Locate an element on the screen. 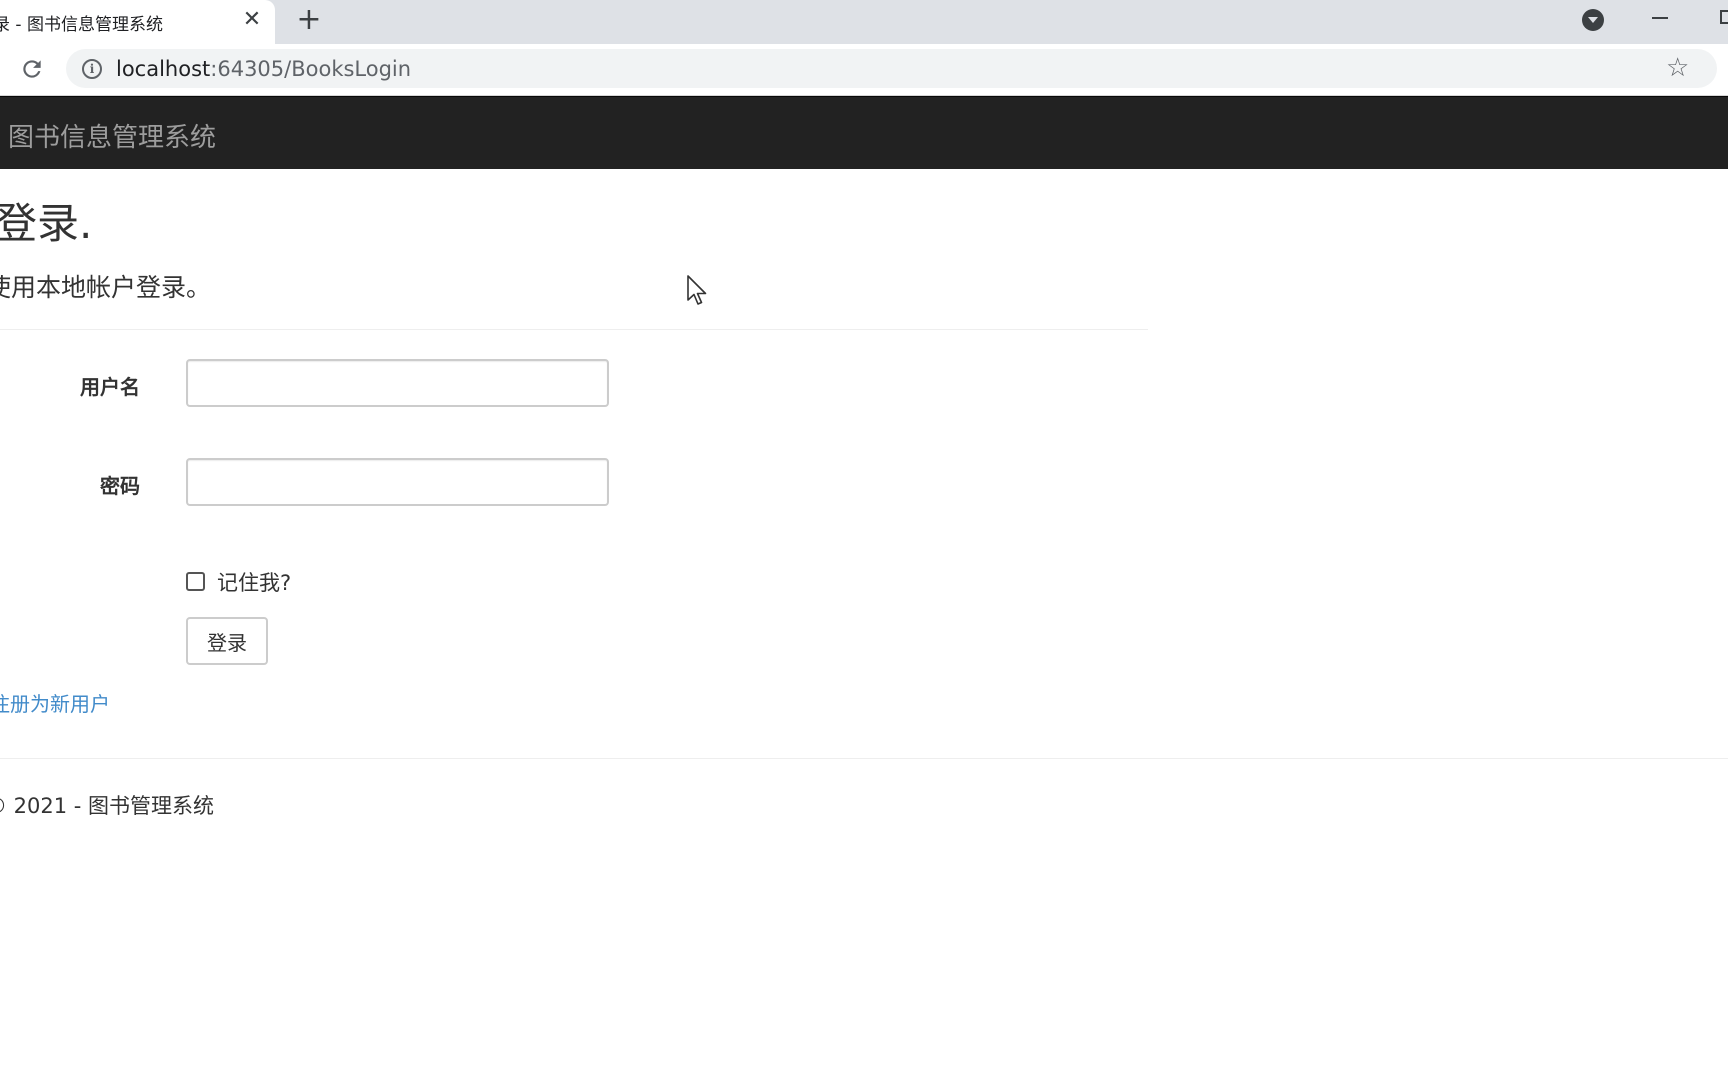 The height and width of the screenshot is (1080, 1728). footer-divider is located at coordinates (864, 758).